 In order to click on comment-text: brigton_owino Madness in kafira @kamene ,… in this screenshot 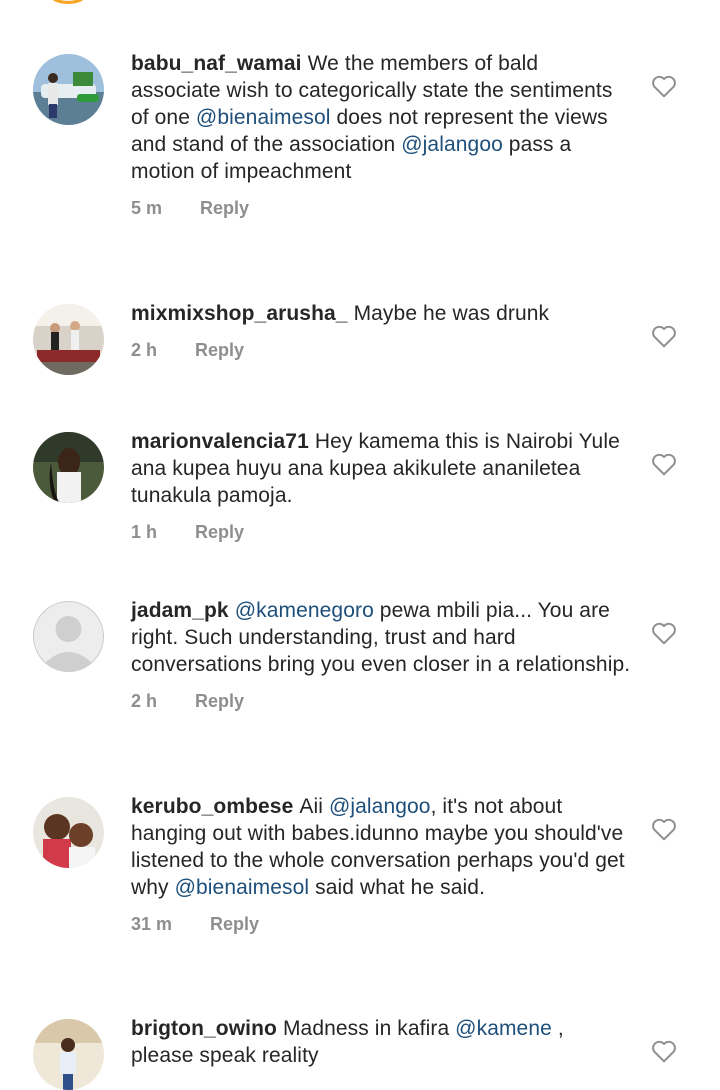, I will do `click(381, 1042)`.